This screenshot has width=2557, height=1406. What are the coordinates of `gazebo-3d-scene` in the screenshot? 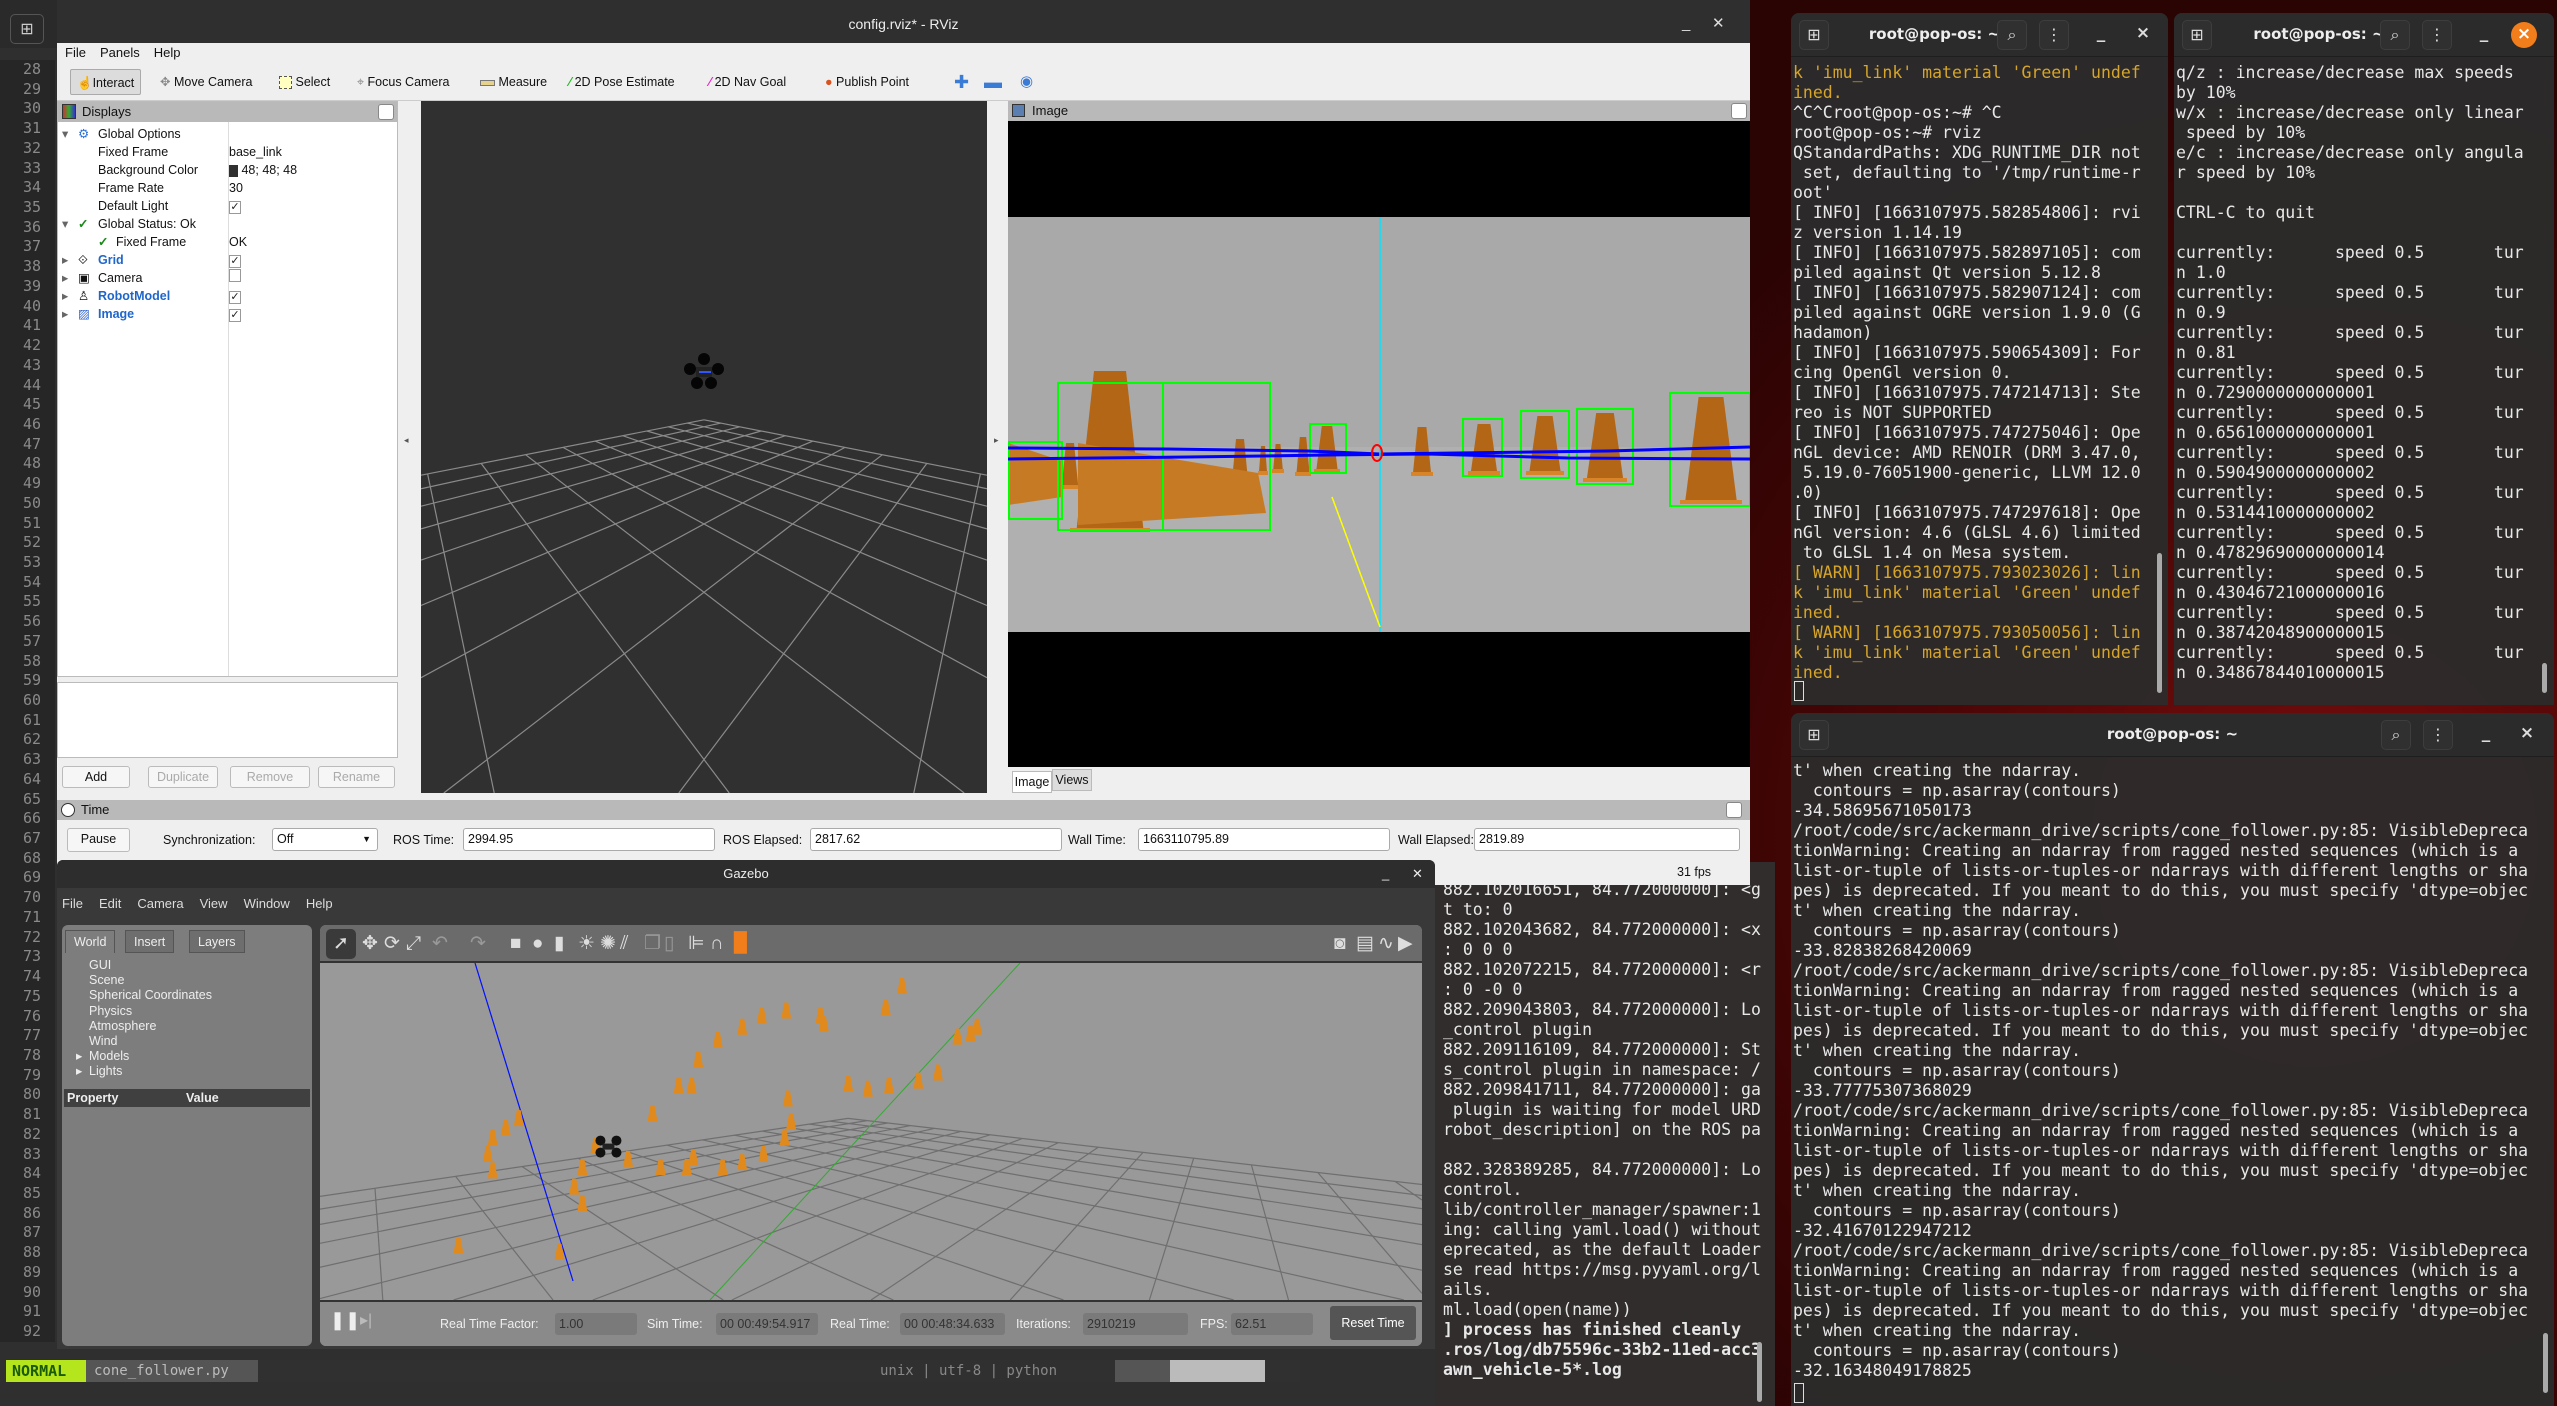 It's located at (871, 1131).